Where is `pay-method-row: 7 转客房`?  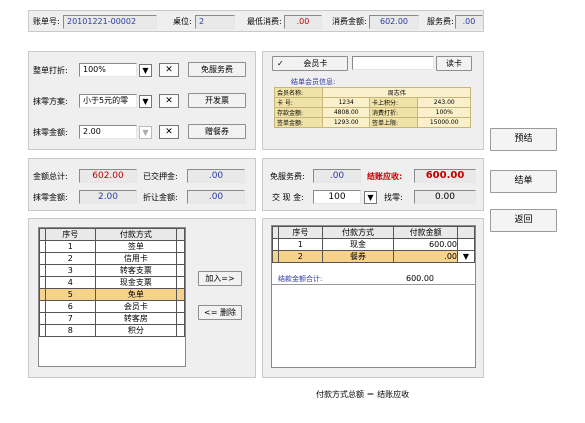 pay-method-row: 7 转客房 is located at coordinates (112, 318).